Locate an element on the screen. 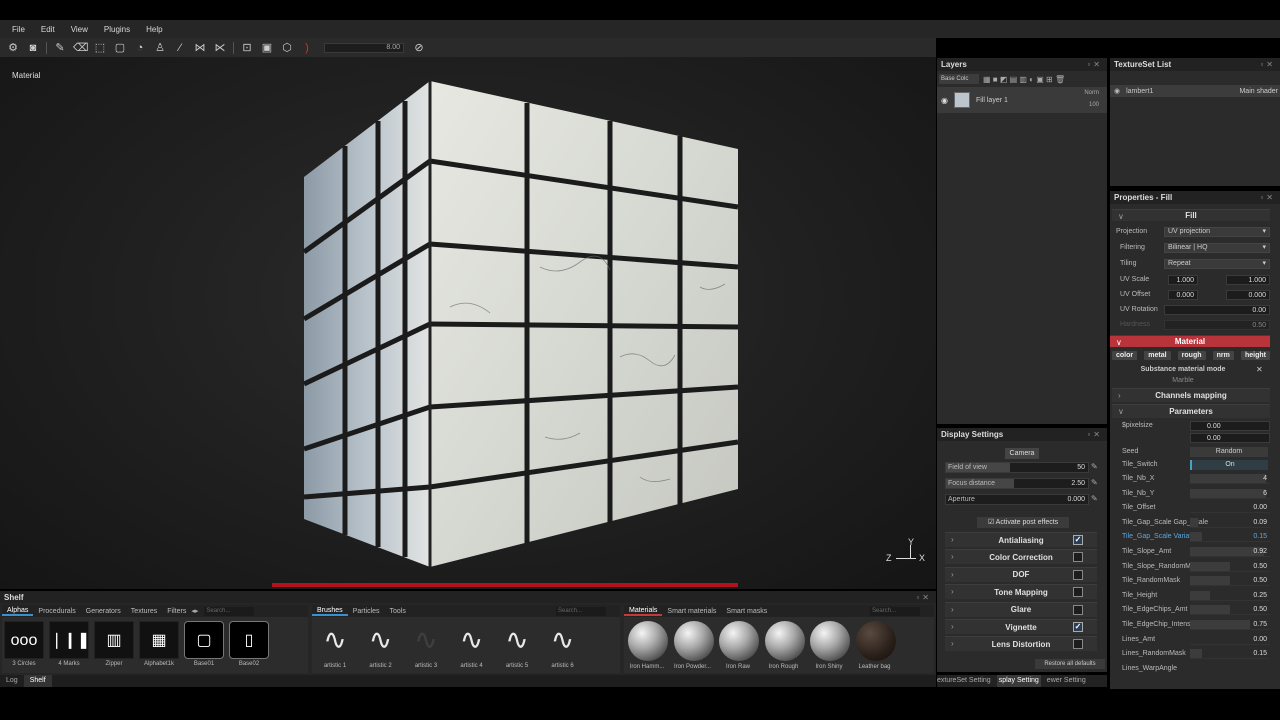 This screenshot has width=1280, height=720. parameter-slider: 0.92 is located at coordinates (1230, 552).